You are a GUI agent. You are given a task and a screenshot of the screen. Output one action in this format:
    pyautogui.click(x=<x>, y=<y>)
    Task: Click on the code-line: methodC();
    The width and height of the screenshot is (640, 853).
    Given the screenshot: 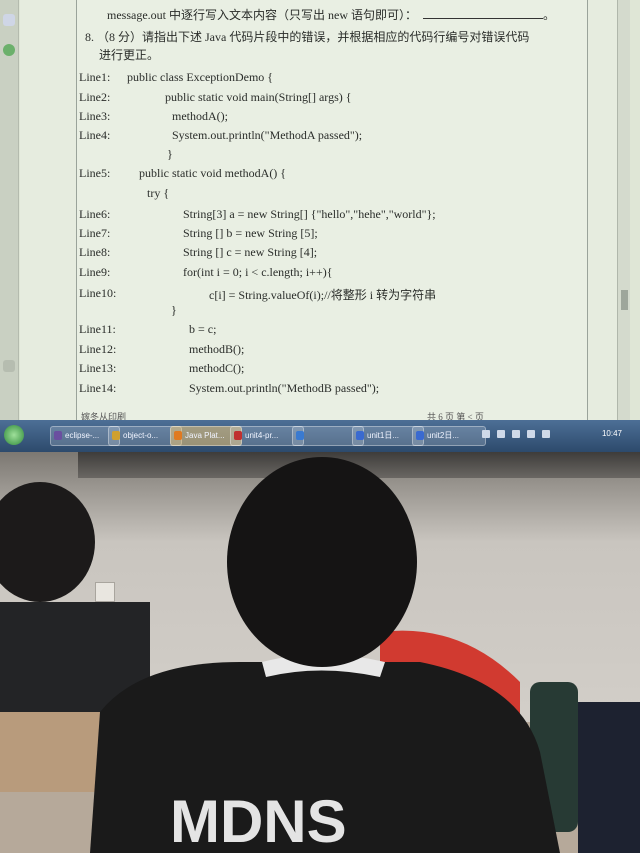 What is the action you would take?
    pyautogui.click(x=217, y=368)
    